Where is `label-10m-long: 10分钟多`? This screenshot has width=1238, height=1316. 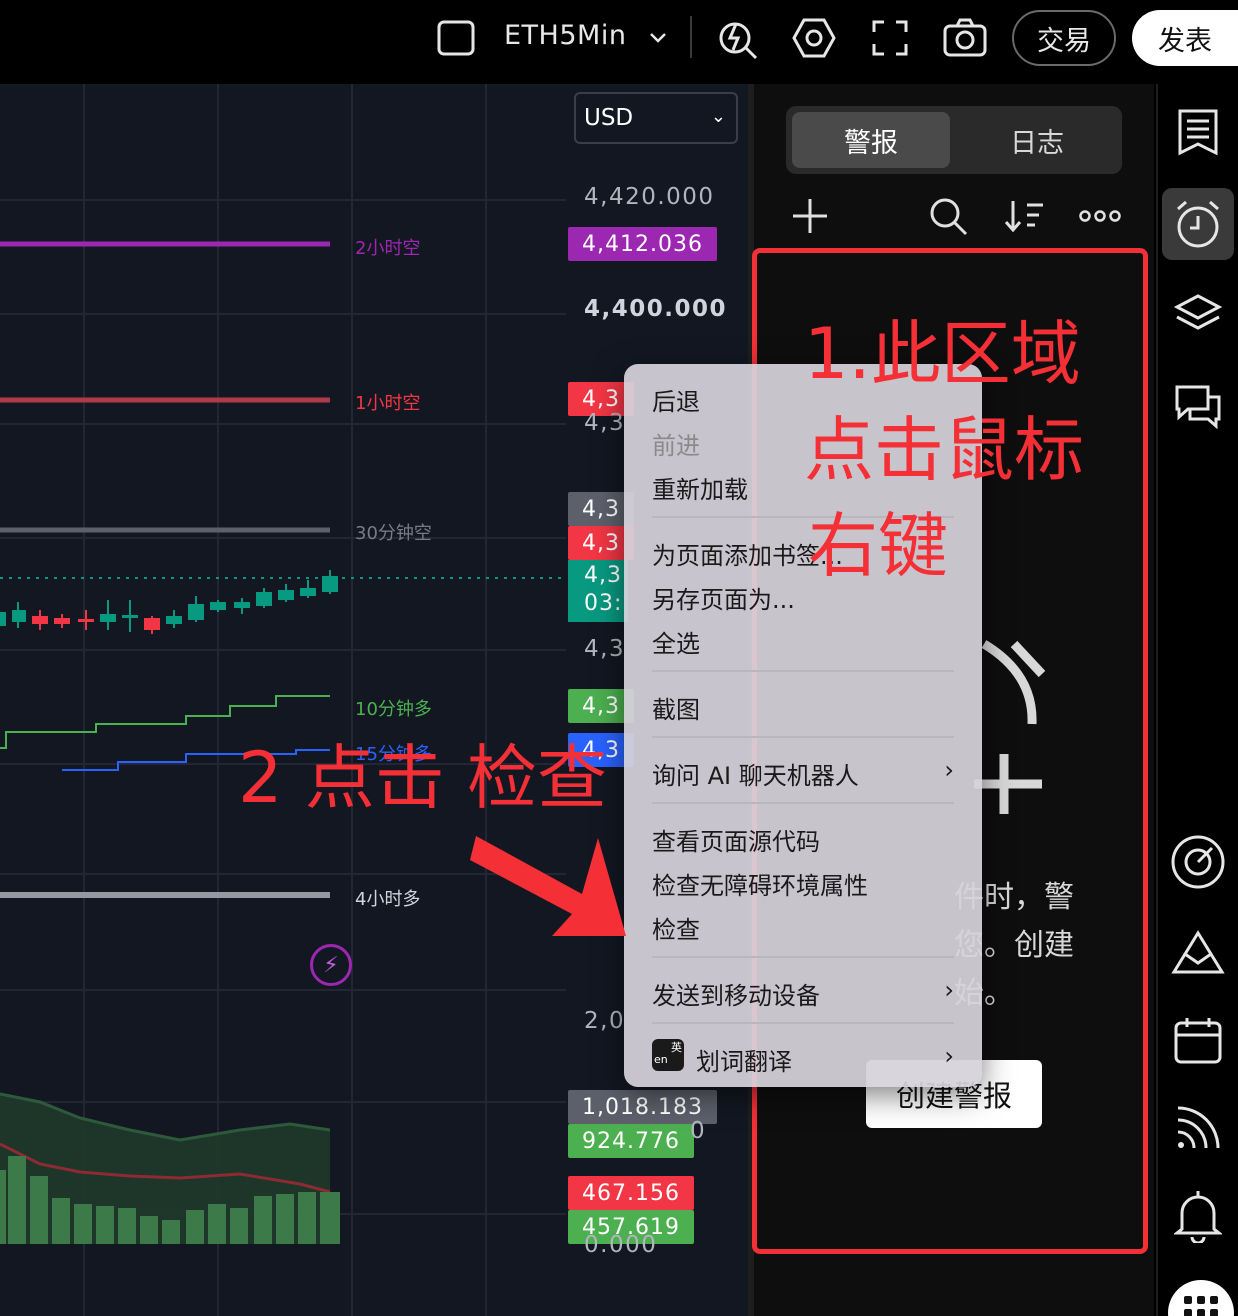
label-10m-long: 10分钟多 is located at coordinates (393, 709).